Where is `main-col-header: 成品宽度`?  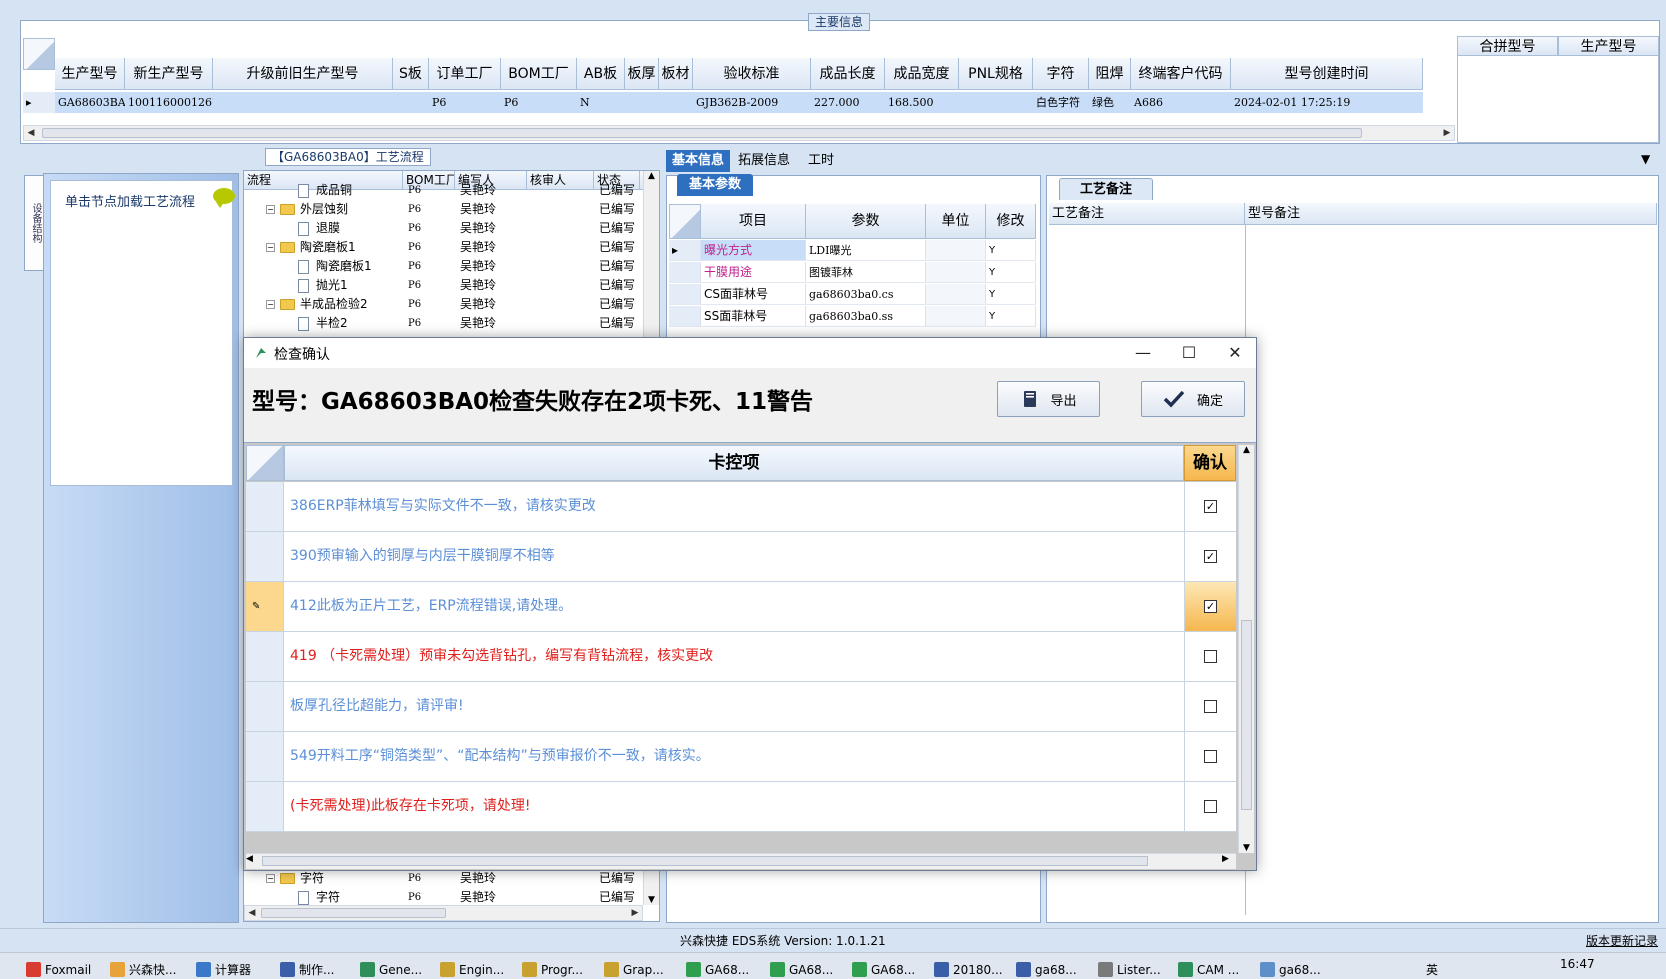
main-col-header: 成品宽度 is located at coordinates (922, 74).